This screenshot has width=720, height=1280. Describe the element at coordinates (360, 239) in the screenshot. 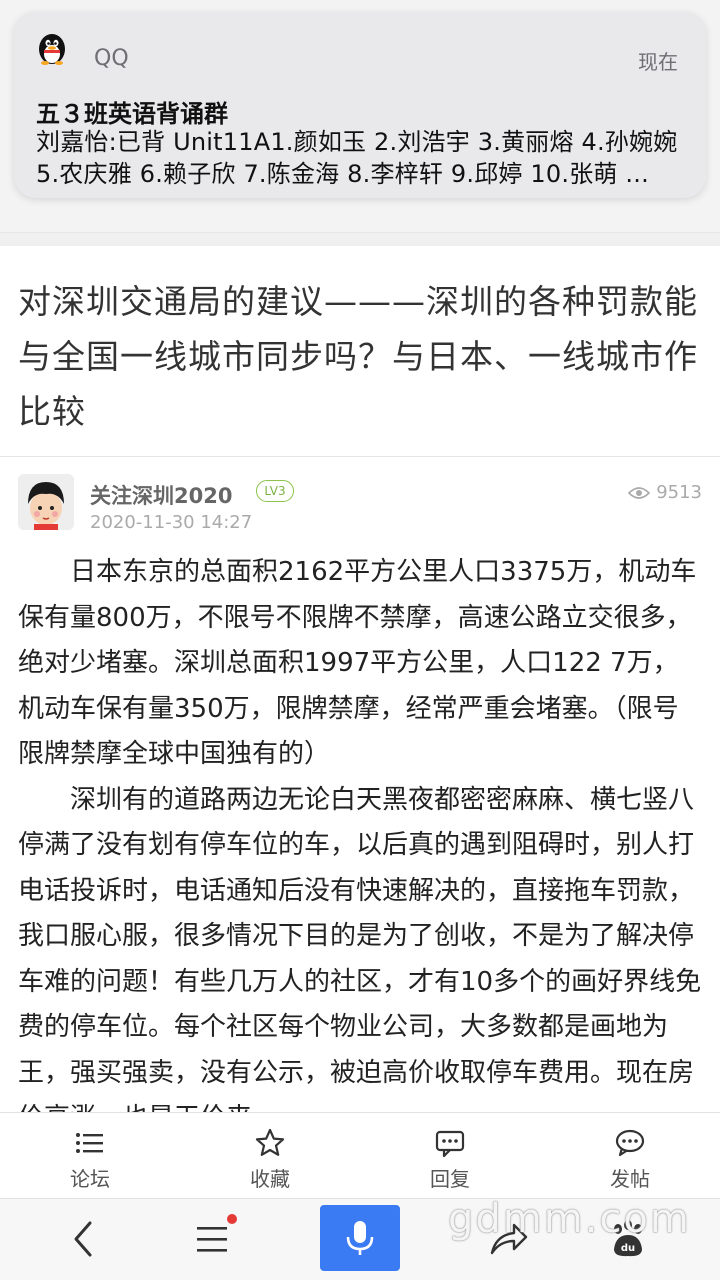

I see `divider-strip` at that location.